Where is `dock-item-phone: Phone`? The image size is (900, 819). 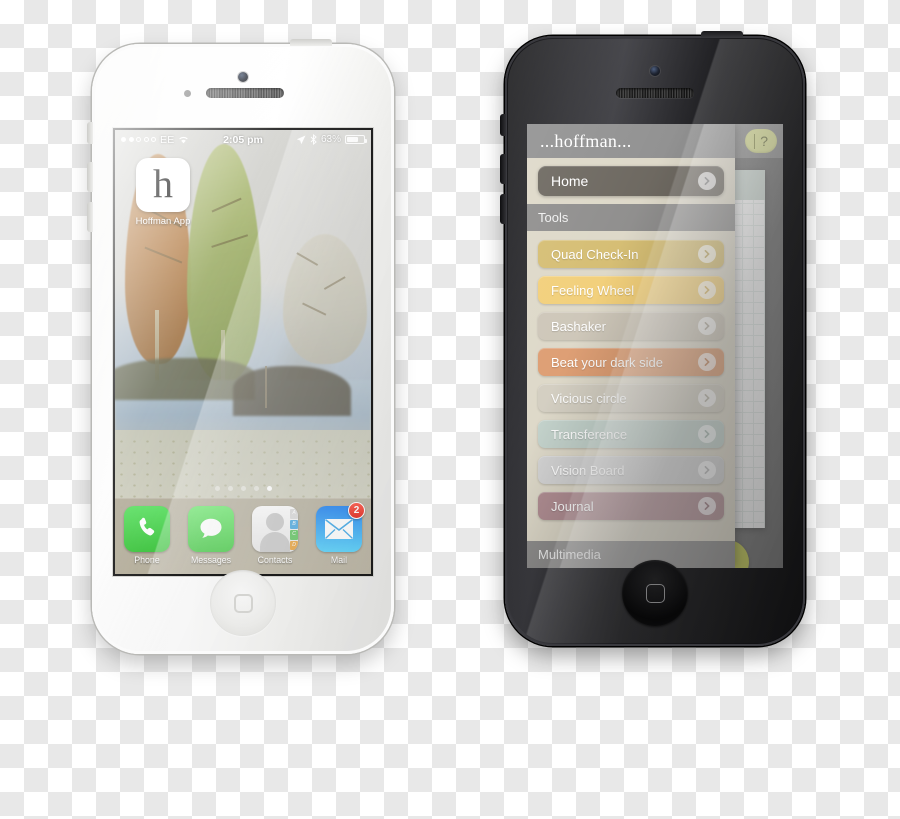 dock-item-phone: Phone is located at coordinates (147, 535).